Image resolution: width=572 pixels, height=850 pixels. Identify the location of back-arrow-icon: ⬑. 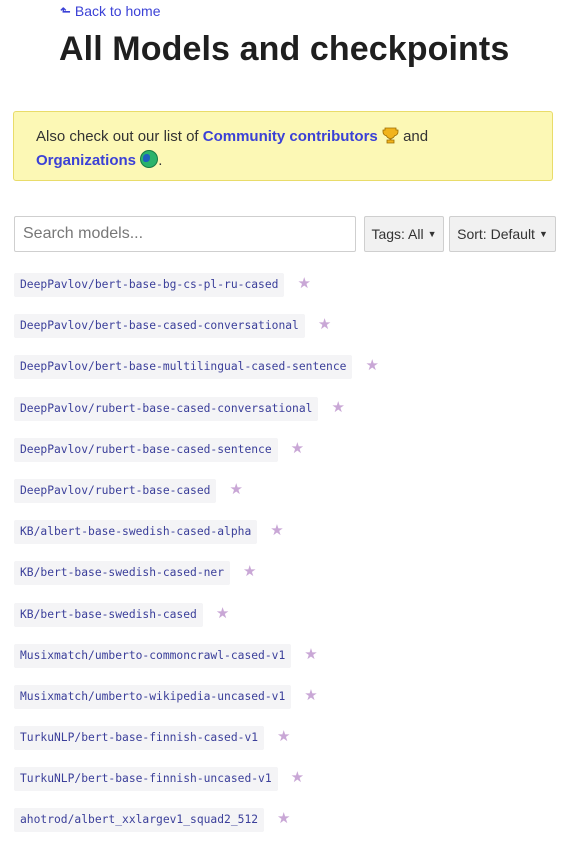
(65, 11).